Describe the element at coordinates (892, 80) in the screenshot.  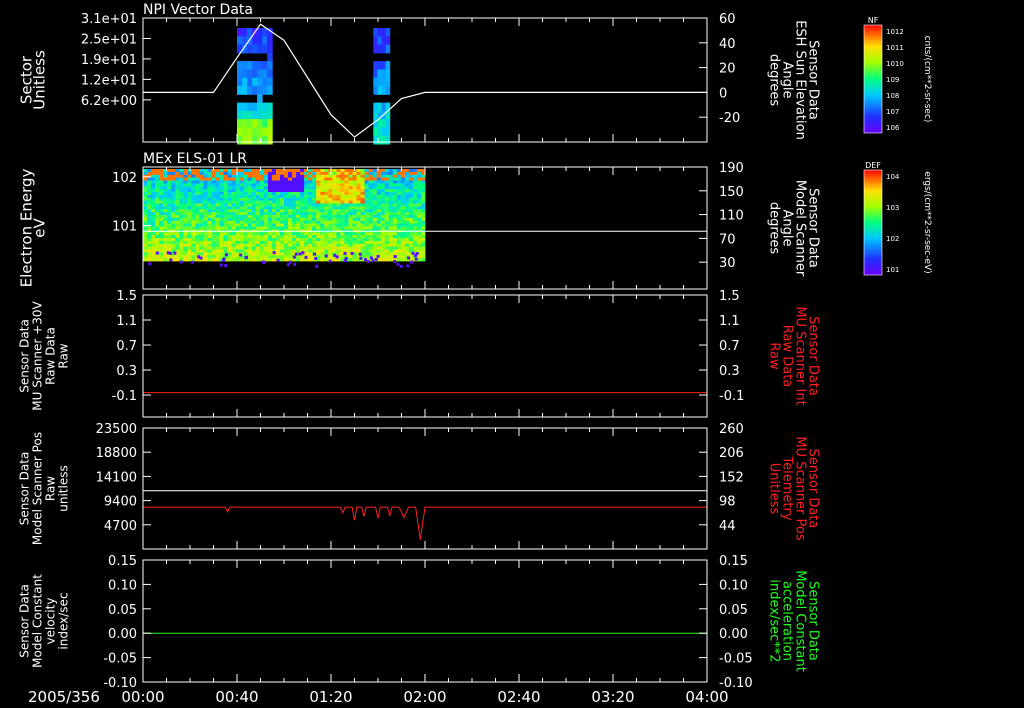
I see `colorbar-tick-label: 109` at that location.